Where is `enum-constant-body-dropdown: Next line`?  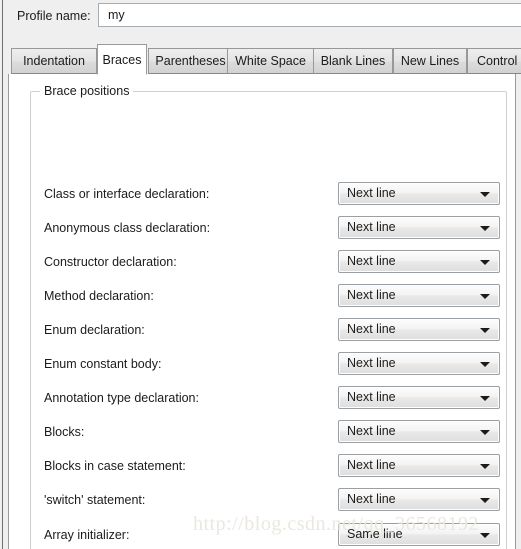 enum-constant-body-dropdown: Next line is located at coordinates (419, 363).